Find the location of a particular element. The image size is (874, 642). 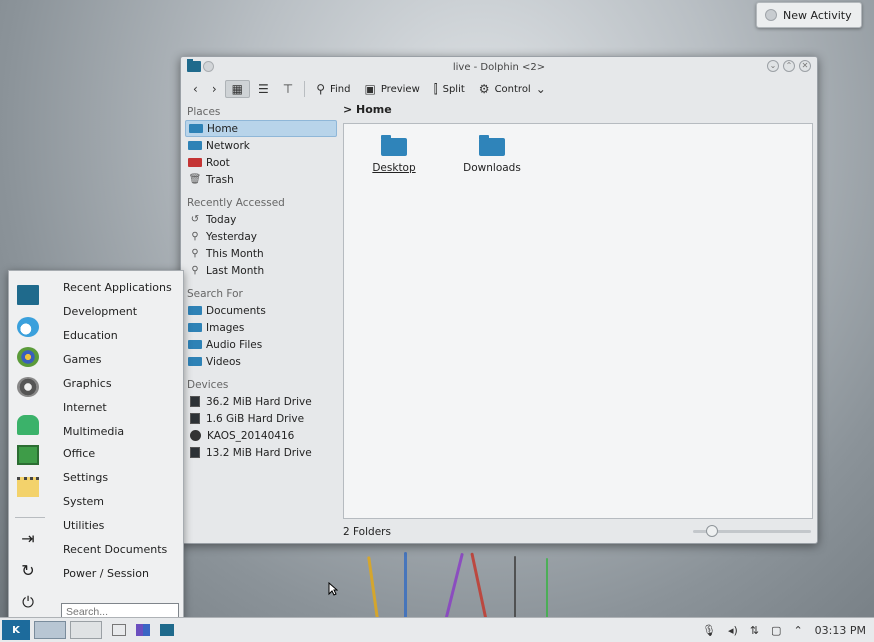

search-item-documents: Documents is located at coordinates (261, 310).